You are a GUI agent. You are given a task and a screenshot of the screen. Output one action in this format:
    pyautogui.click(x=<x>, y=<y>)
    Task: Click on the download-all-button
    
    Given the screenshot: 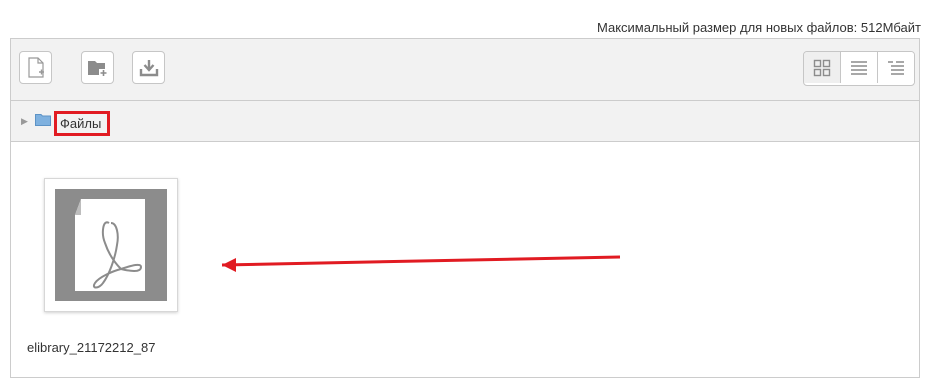 What is the action you would take?
    pyautogui.click(x=148, y=67)
    